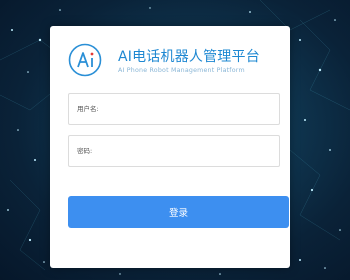  I want to click on app-subtitle: AI Phone Robot Management Platform, so click(181, 70).